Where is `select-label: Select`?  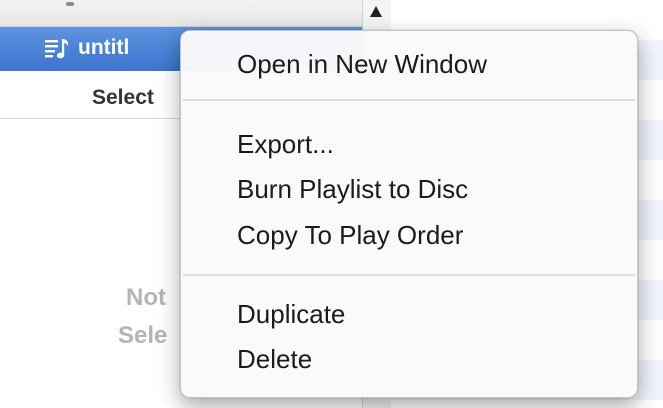
select-label: Select is located at coordinates (123, 97).